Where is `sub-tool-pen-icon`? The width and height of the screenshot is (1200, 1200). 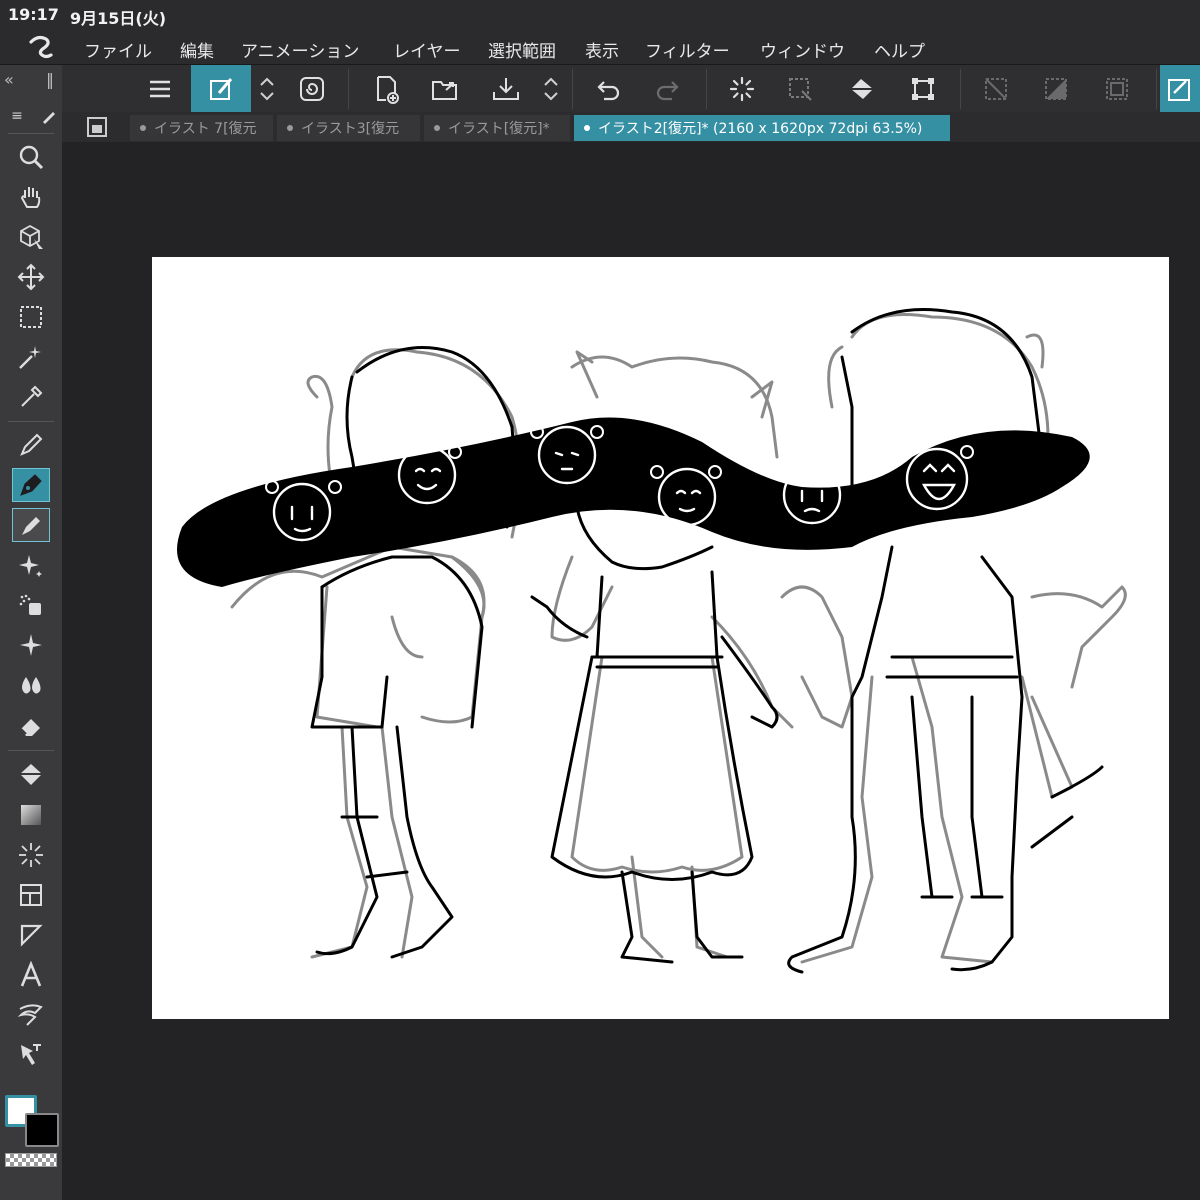
sub-tool-pen-icon is located at coordinates (49, 116).